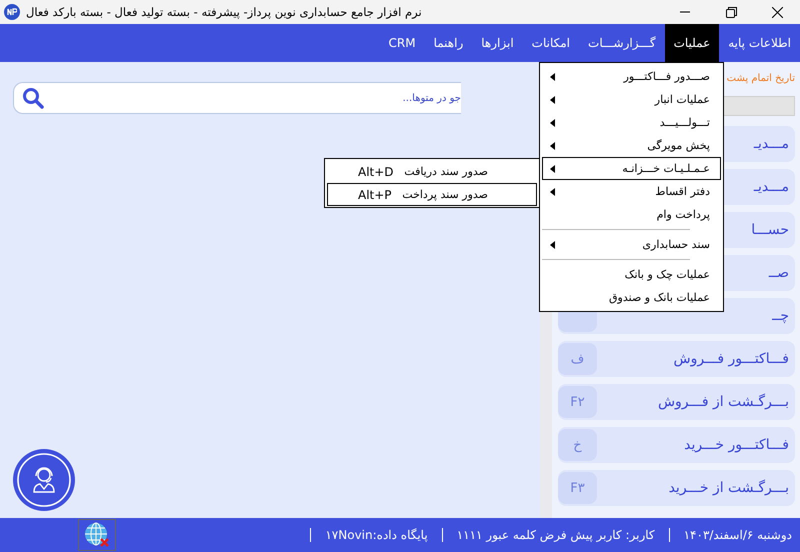 This screenshot has width=800, height=552. Describe the element at coordinates (631, 168) in the screenshot. I see `dropdown-item: عـمـلـیـات خـــزانـه` at that location.